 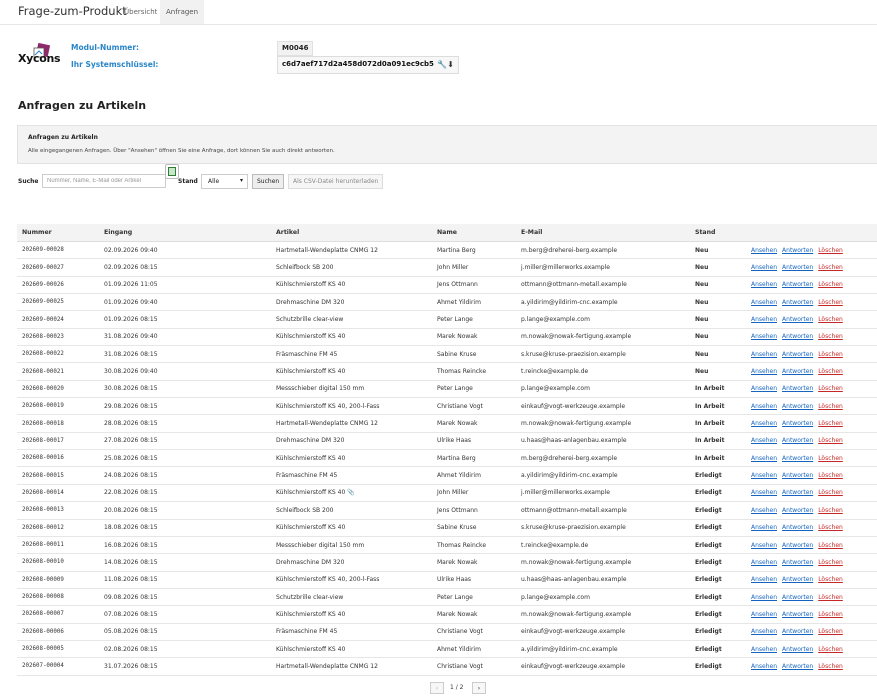 I want to click on download-icon: ⬇, so click(x=450, y=64).